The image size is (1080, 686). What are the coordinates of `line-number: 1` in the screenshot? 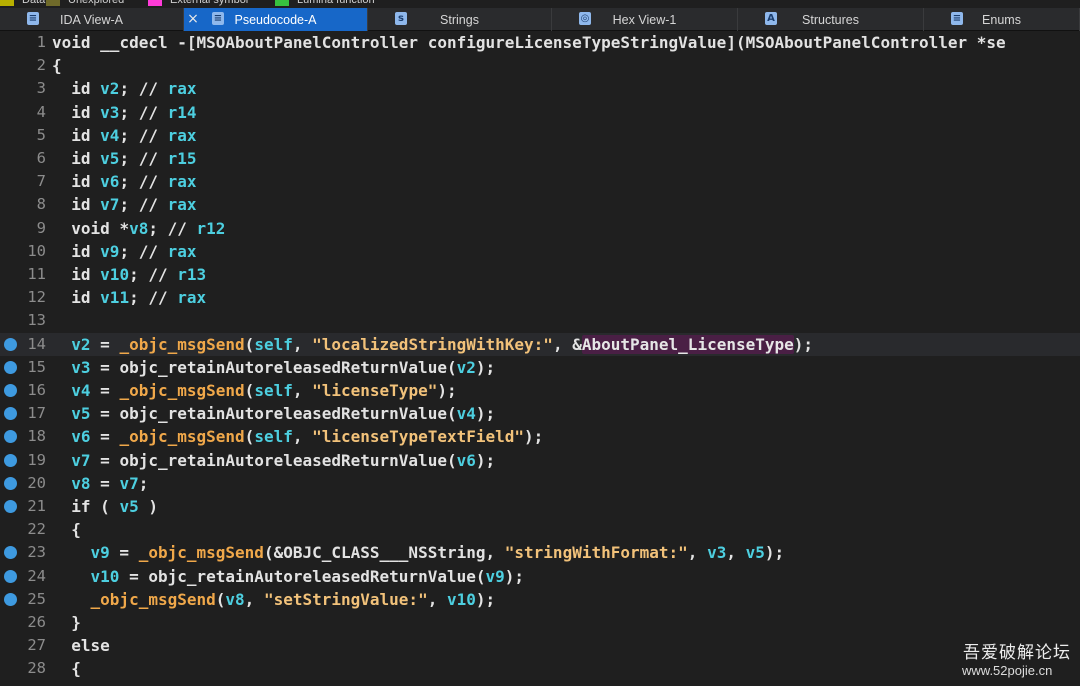 It's located at (41, 42).